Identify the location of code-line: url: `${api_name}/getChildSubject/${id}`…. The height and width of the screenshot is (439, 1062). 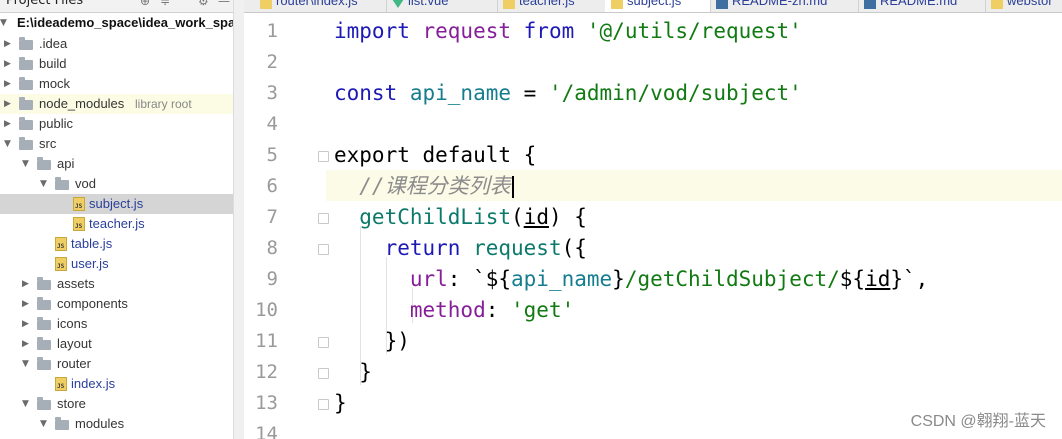
(631, 279).